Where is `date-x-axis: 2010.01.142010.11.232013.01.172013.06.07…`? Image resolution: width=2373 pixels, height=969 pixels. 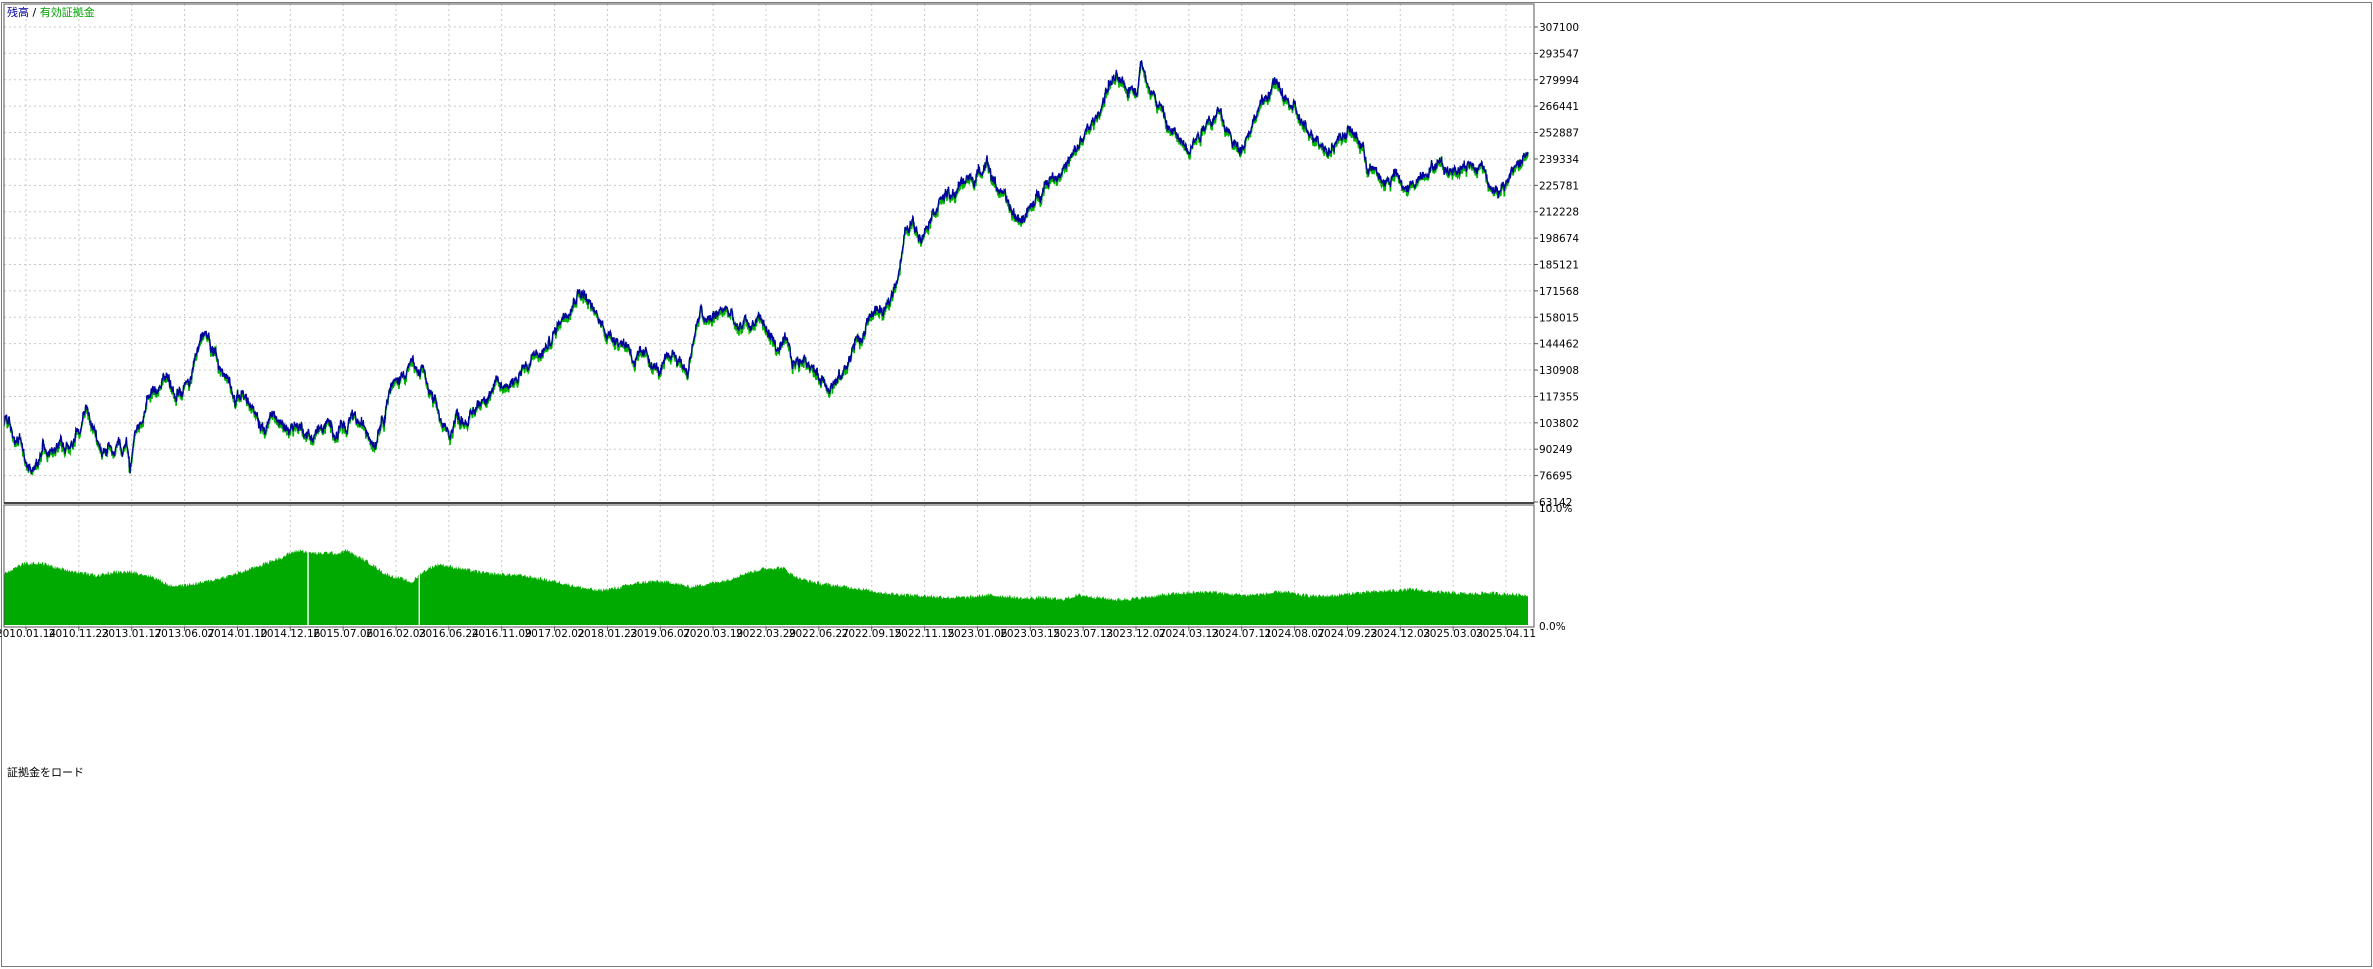
date-x-axis: 2010.01.142010.11.232013.01.172013.06.07… is located at coordinates (768, 633).